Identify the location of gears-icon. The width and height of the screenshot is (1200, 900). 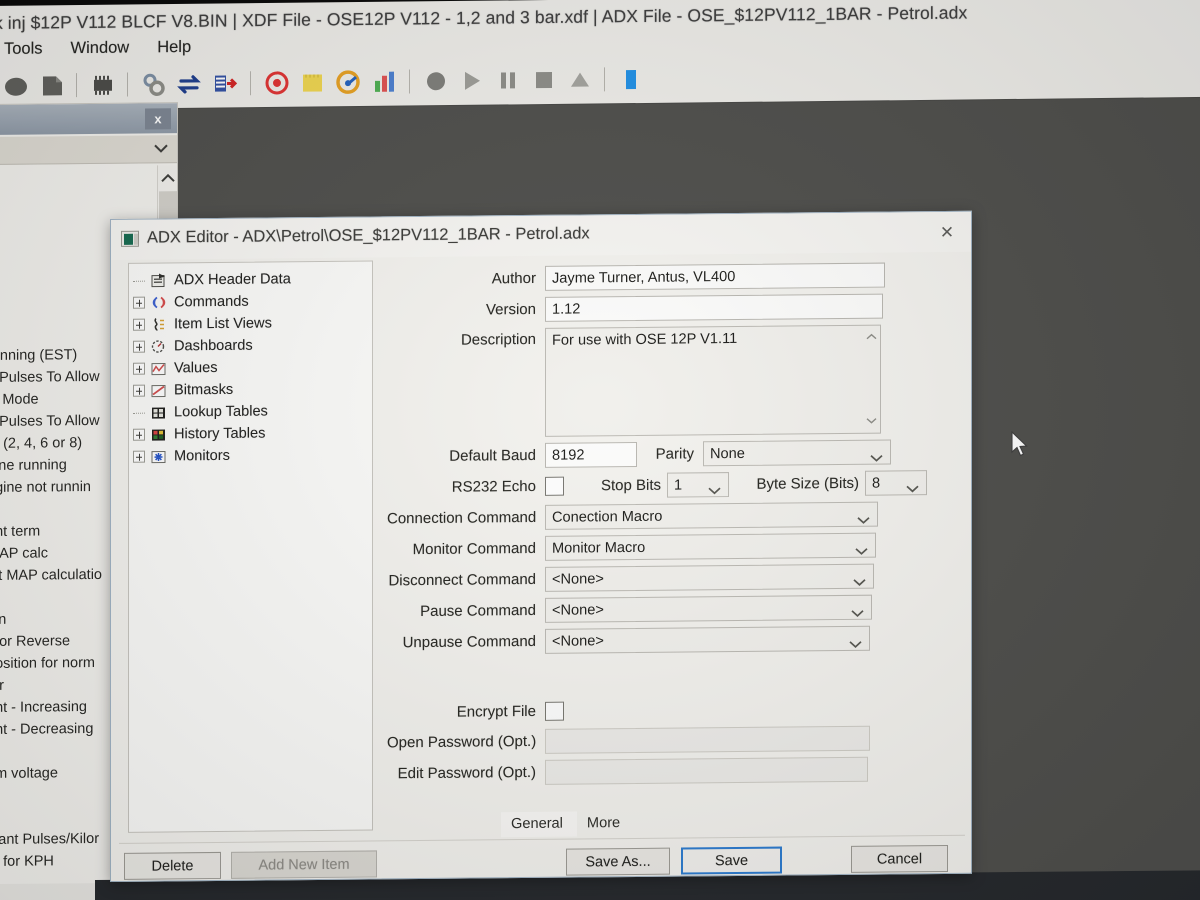
(154, 84).